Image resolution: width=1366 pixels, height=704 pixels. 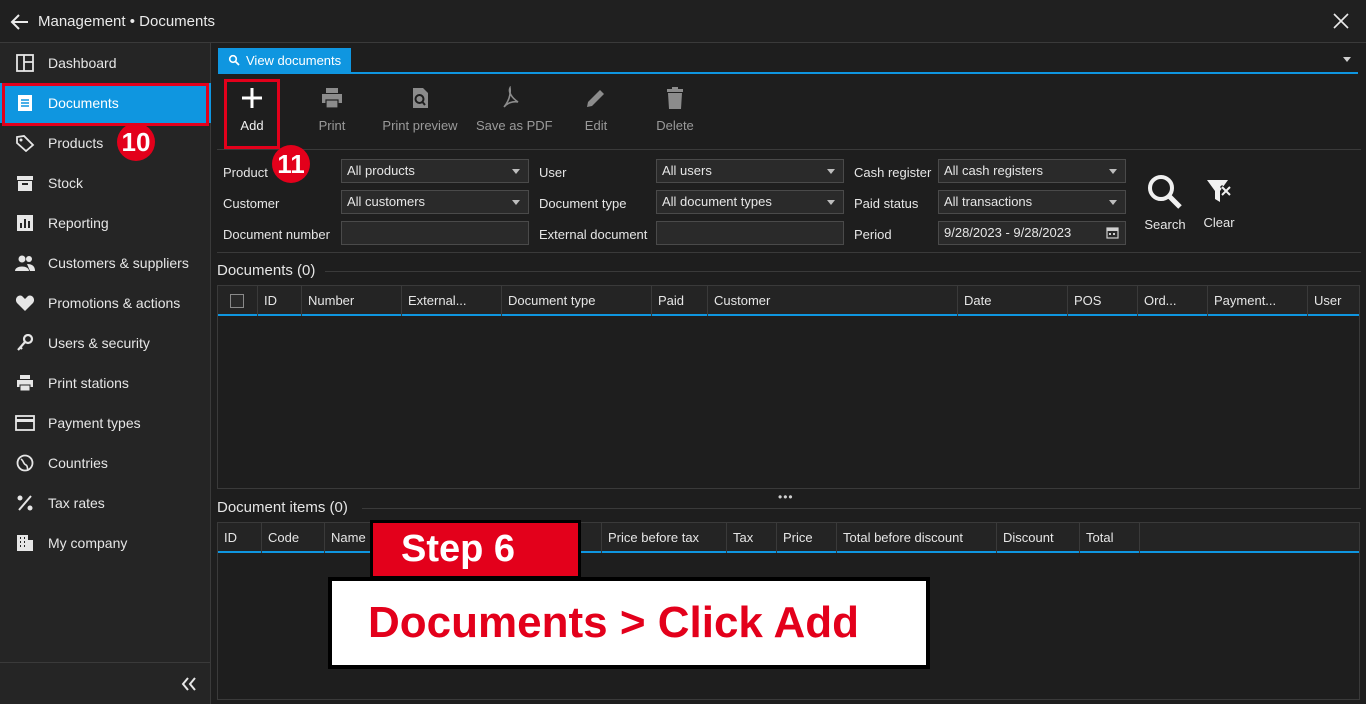 I want to click on print-button: Print, so click(x=332, y=114).